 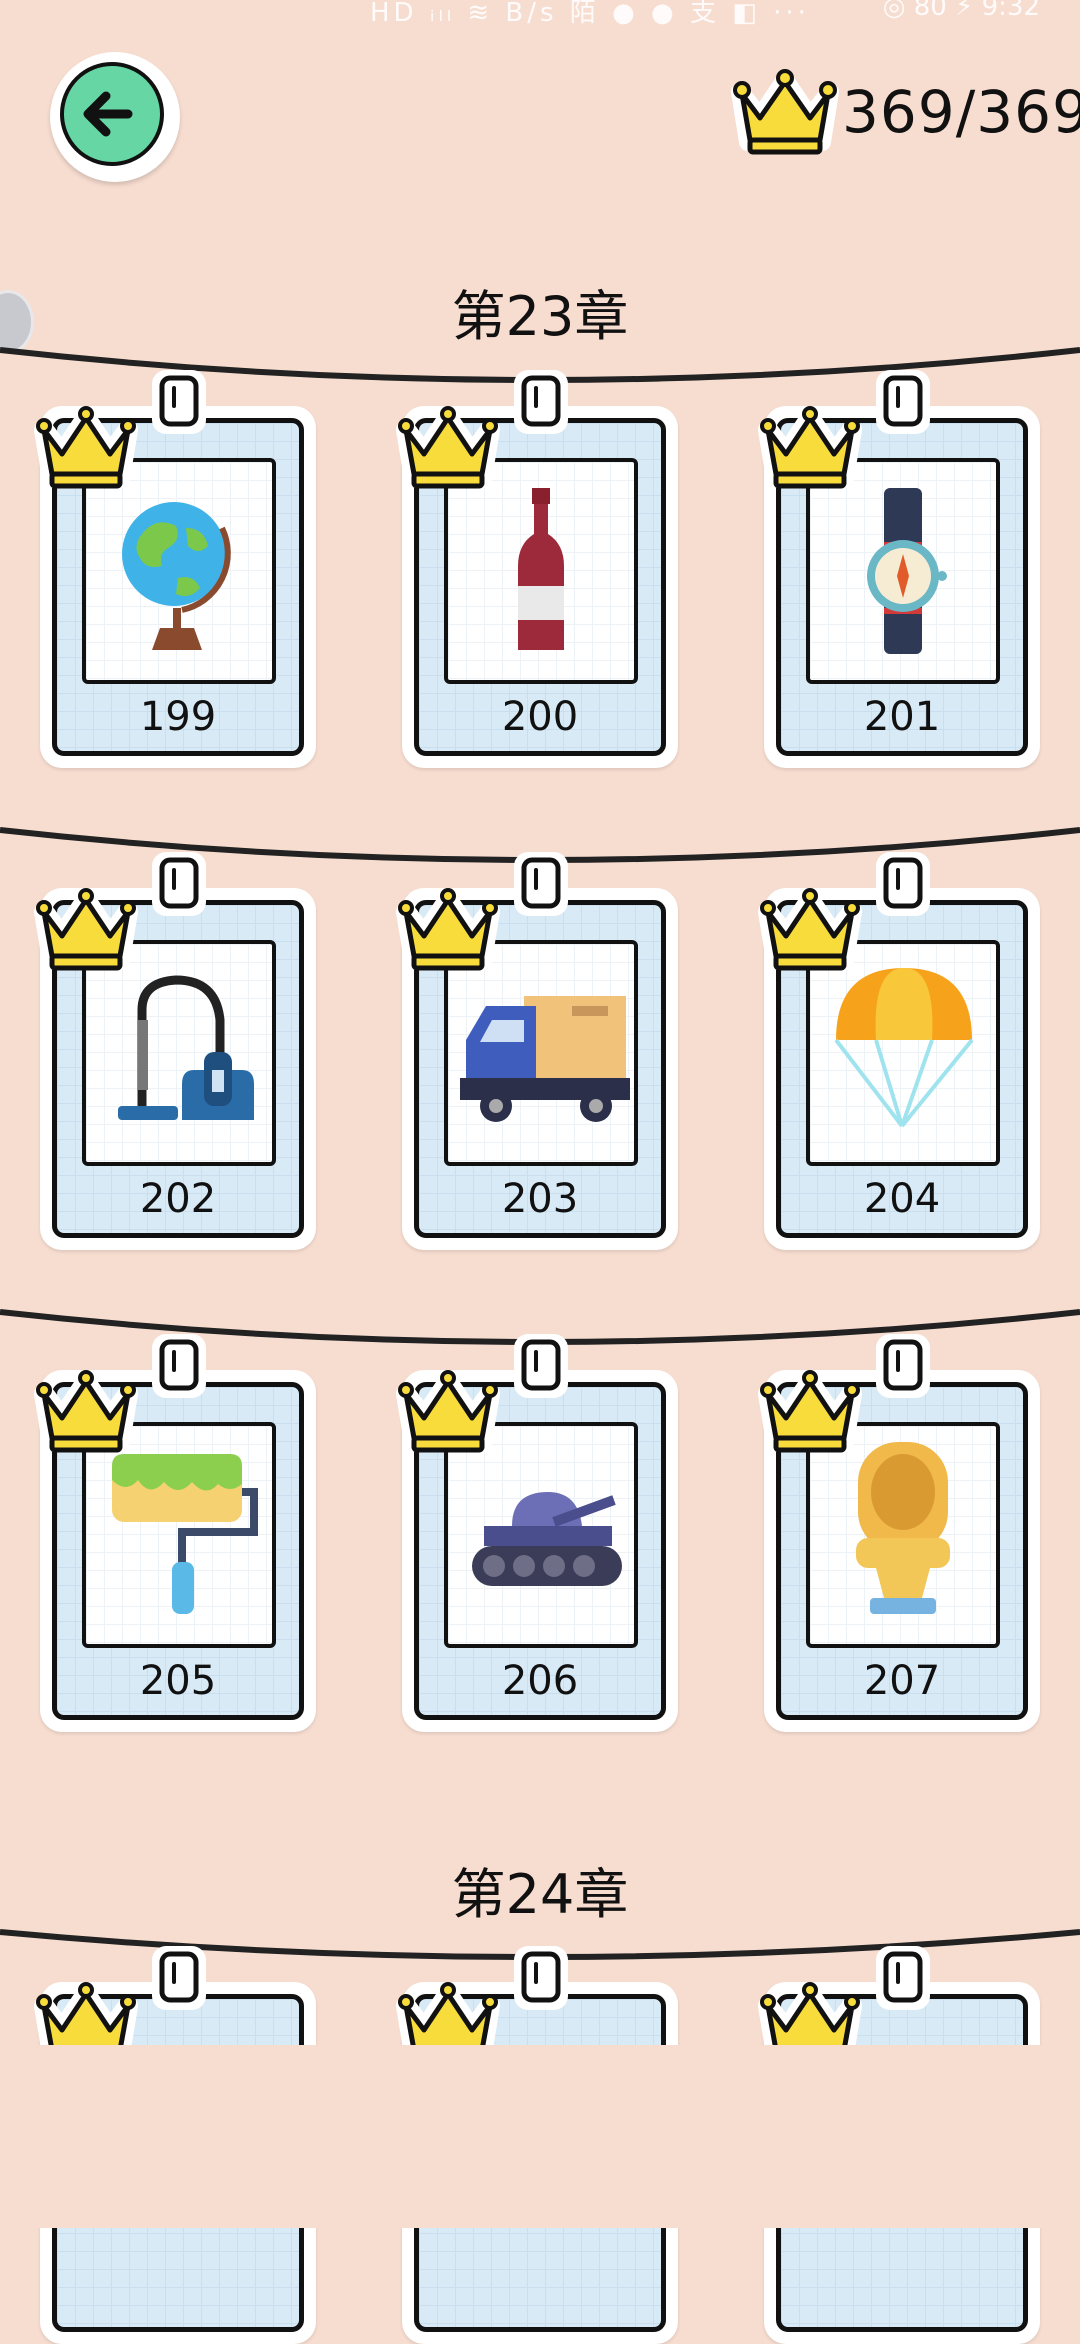 I want to click on level-number: 206, so click(x=540, y=1681).